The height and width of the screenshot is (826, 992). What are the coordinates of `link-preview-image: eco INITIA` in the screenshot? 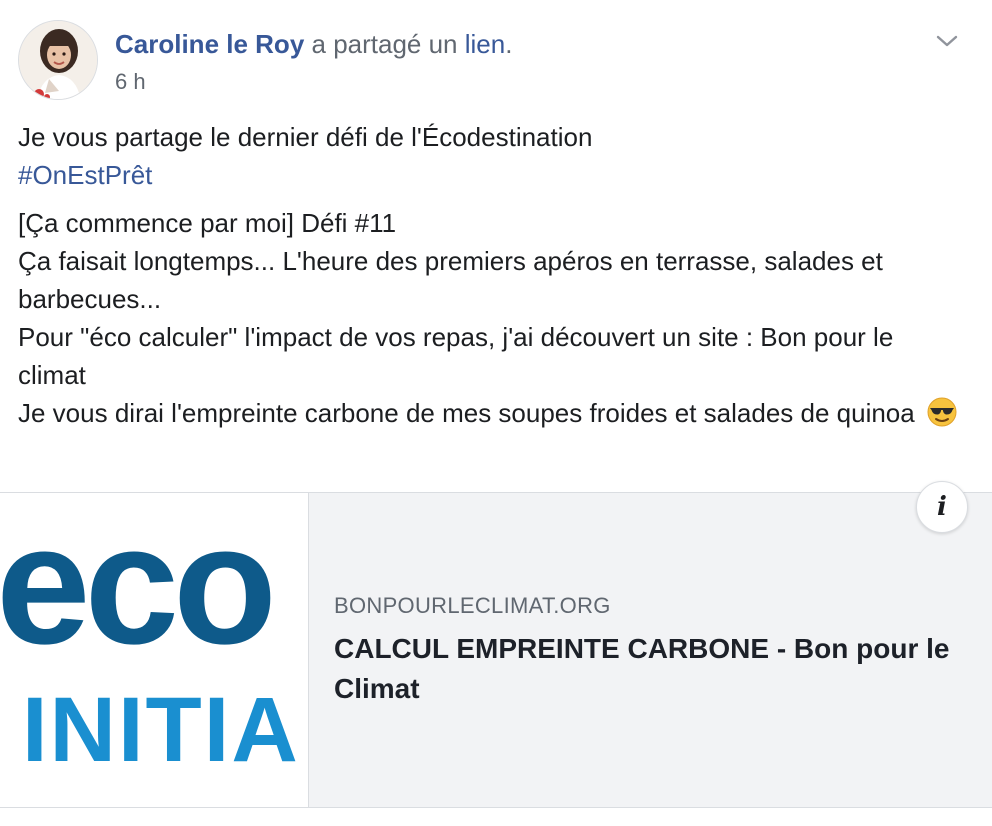 It's located at (154, 650).